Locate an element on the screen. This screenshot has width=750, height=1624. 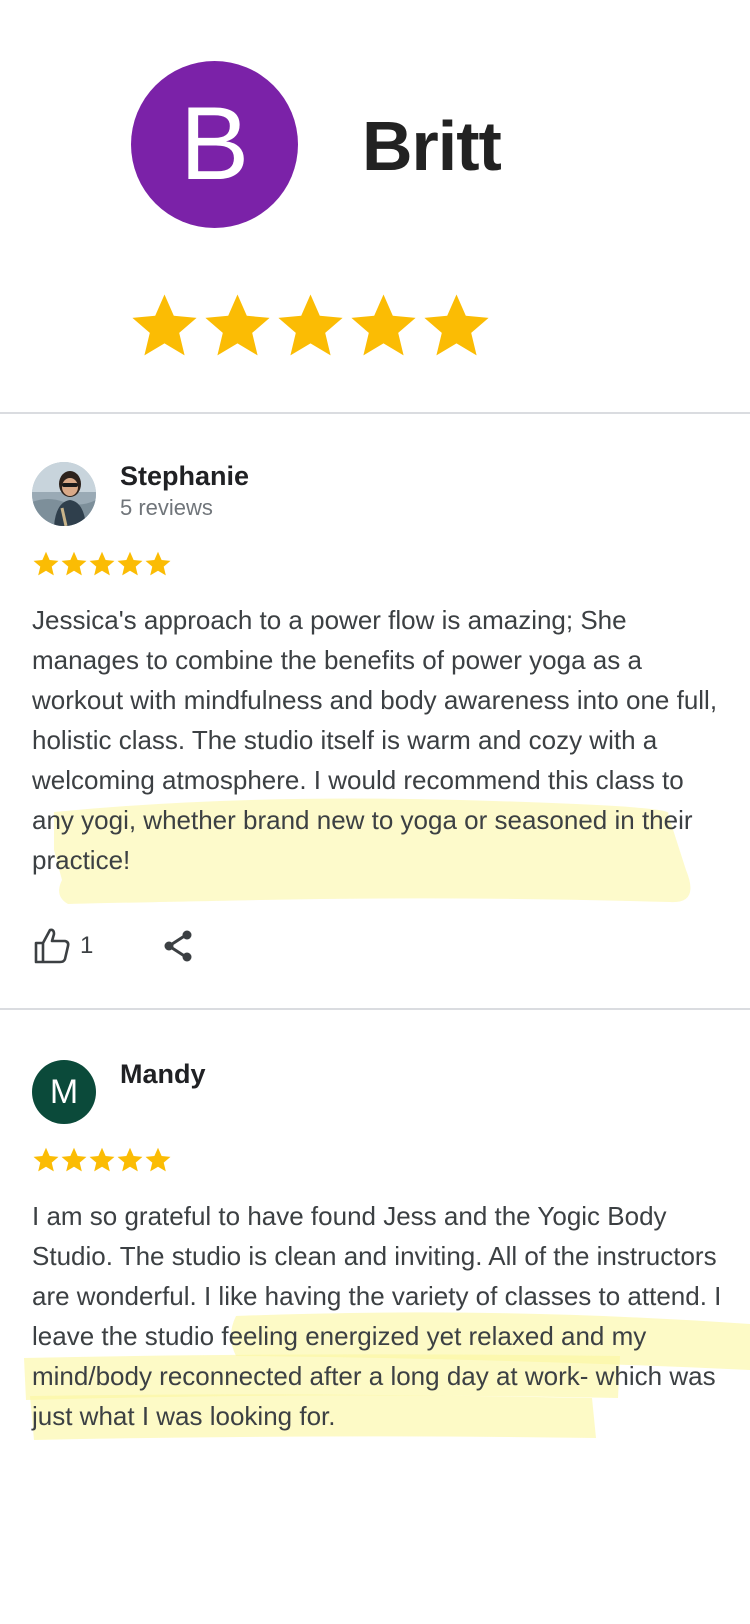
profile-rating-stars is located at coordinates (310, 326).